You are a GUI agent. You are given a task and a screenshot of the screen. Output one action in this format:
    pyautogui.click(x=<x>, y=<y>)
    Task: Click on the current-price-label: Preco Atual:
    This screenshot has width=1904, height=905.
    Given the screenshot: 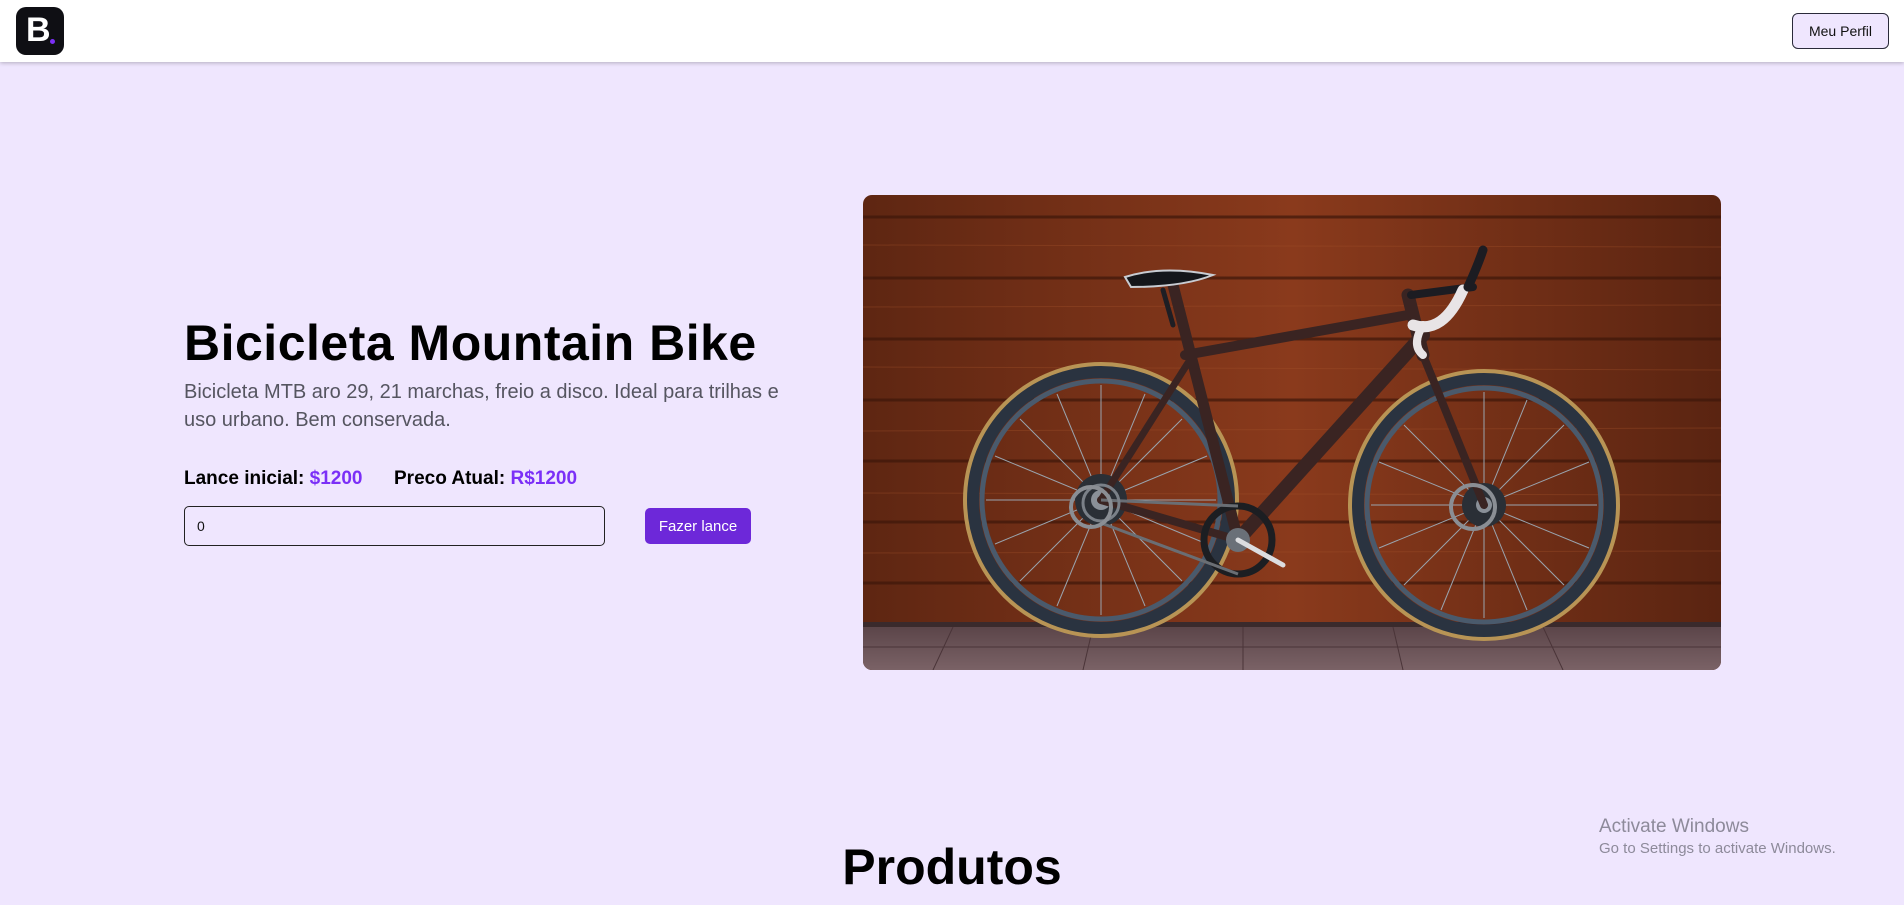 What is the action you would take?
    pyautogui.click(x=450, y=478)
    